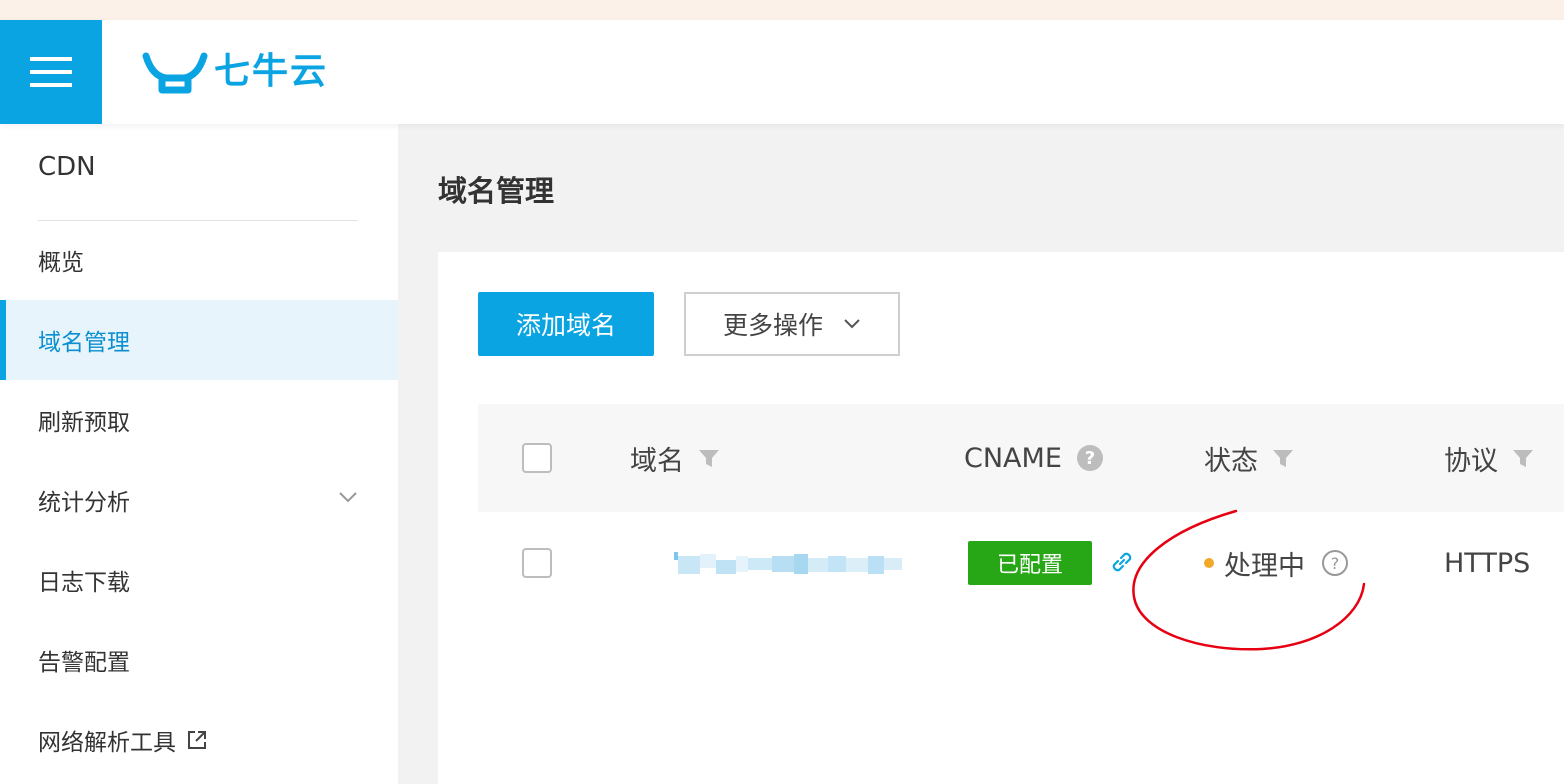 The width and height of the screenshot is (1564, 784). Describe the element at coordinates (271, 71) in the screenshot. I see `logo-text: 七牛云` at that location.